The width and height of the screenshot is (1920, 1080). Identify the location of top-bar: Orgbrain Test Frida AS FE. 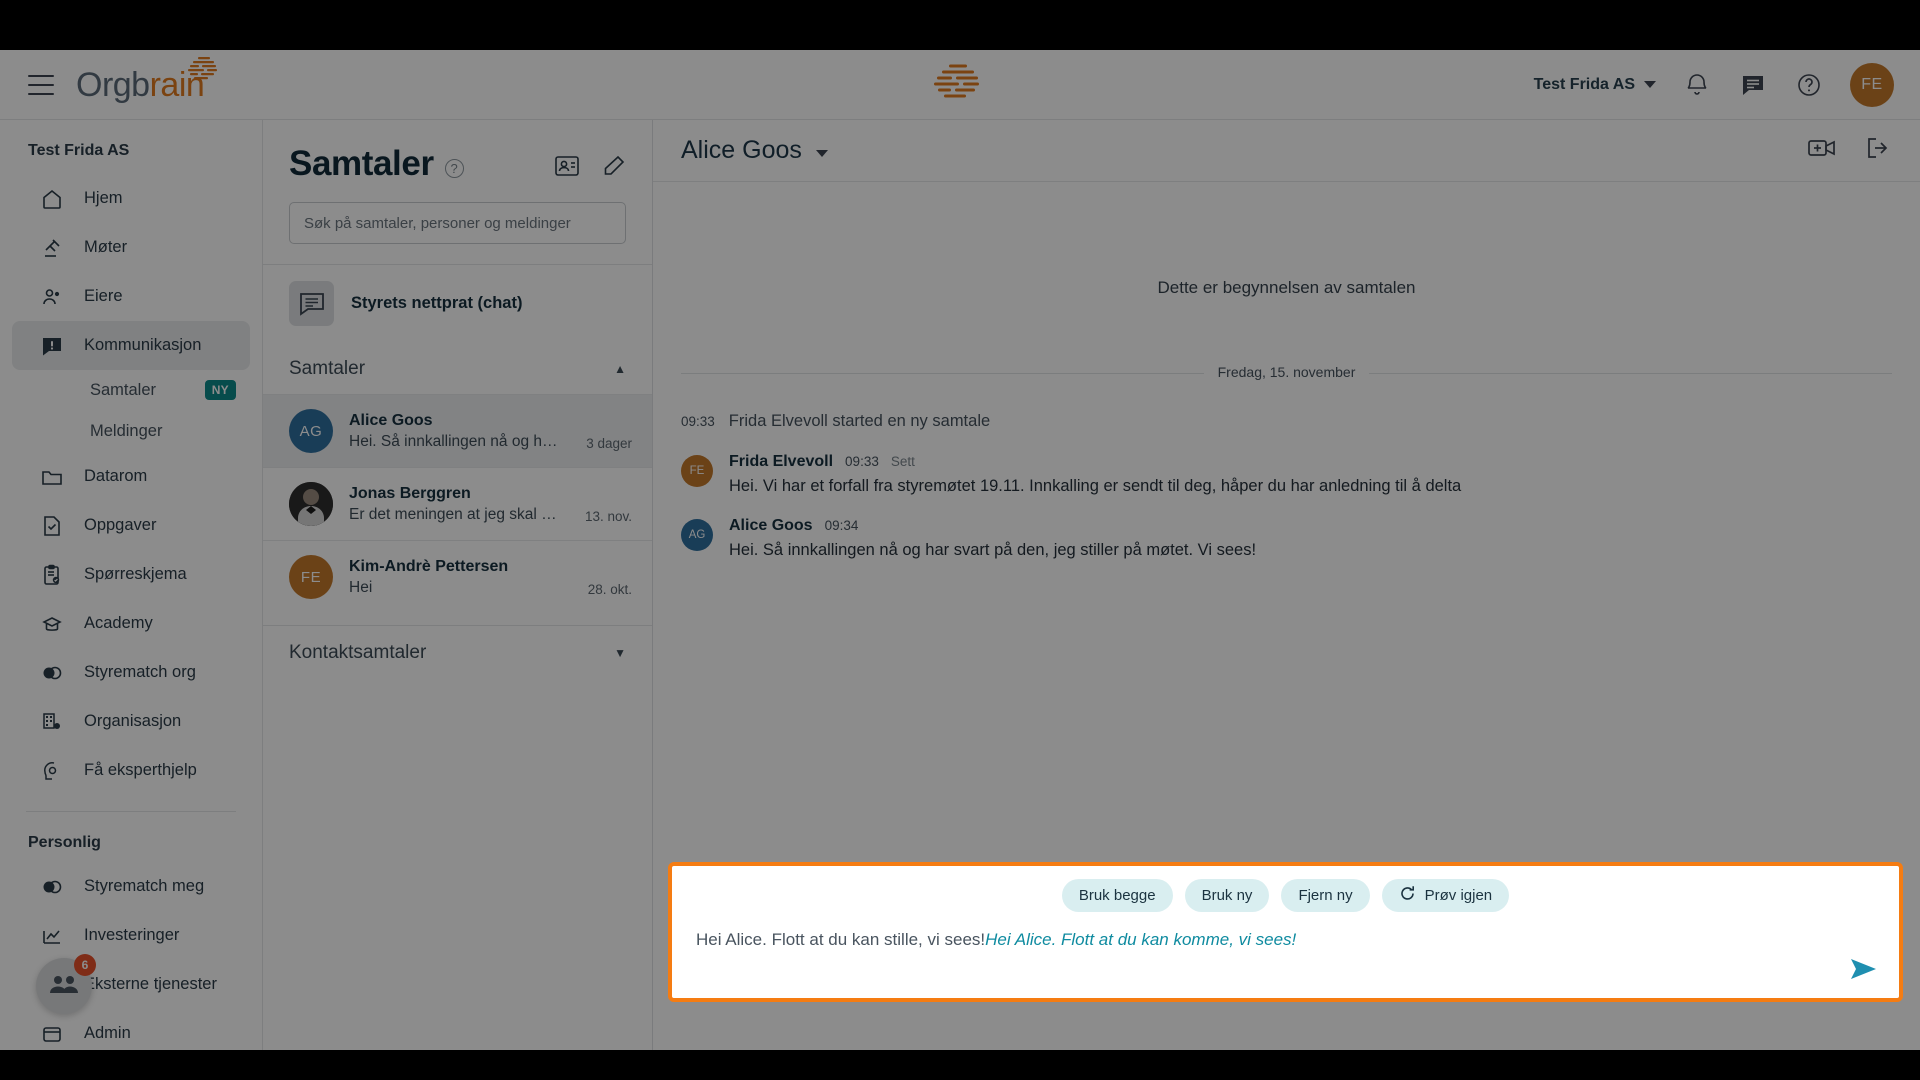
(960, 85).